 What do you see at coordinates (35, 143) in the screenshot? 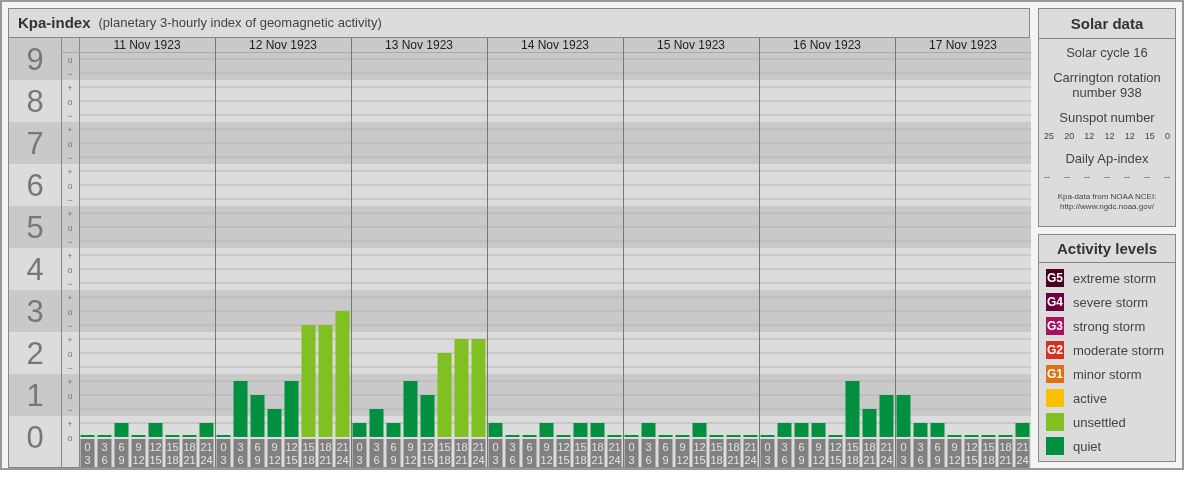
I see `axis-label: 7` at bounding box center [35, 143].